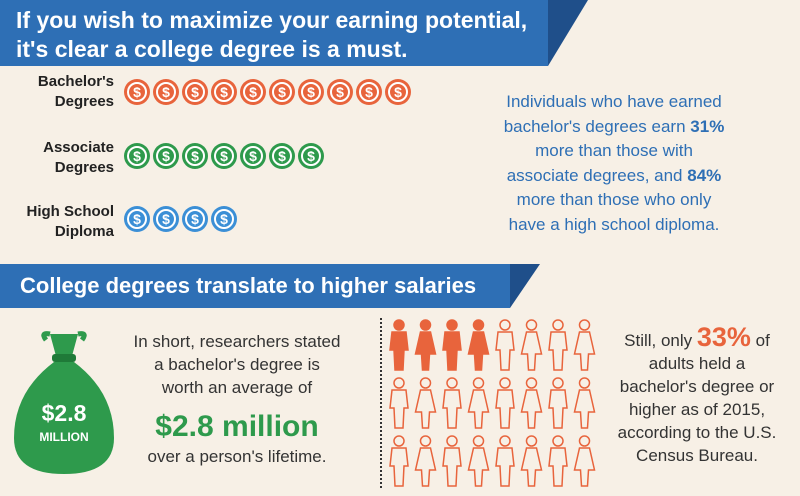 The width and height of the screenshot is (800, 496). I want to click on pct-vs-highschool: 84%, so click(704, 175).